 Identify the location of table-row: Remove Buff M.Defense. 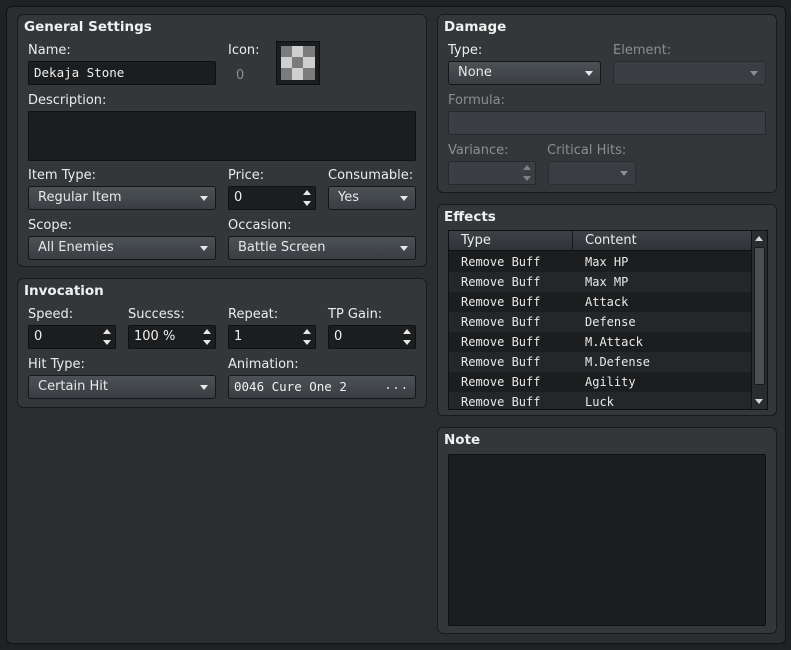
(600, 362).